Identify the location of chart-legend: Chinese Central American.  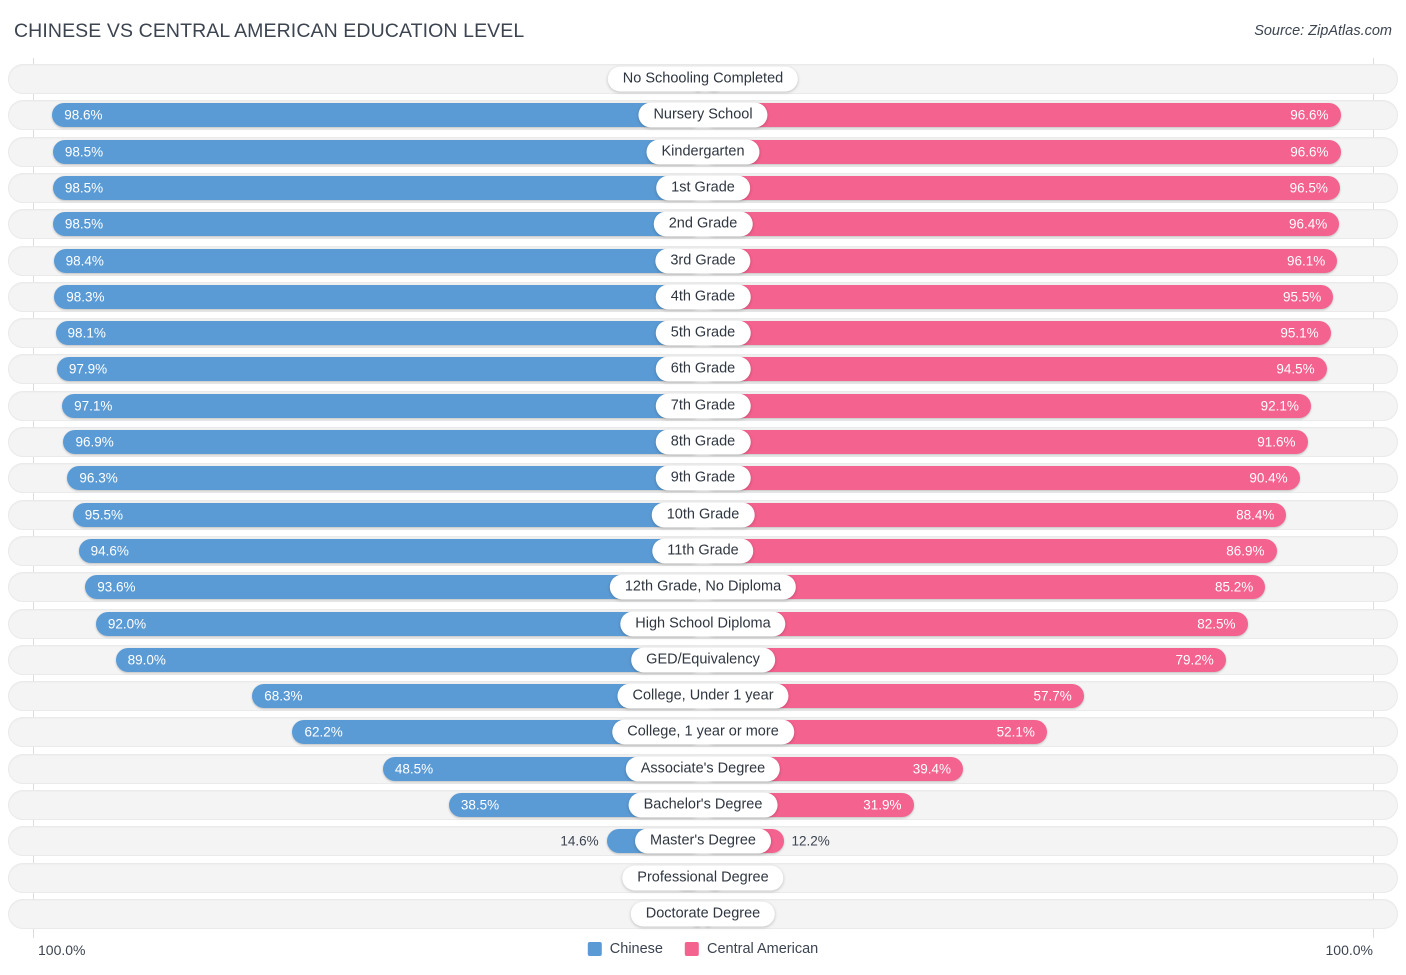
(703, 949).